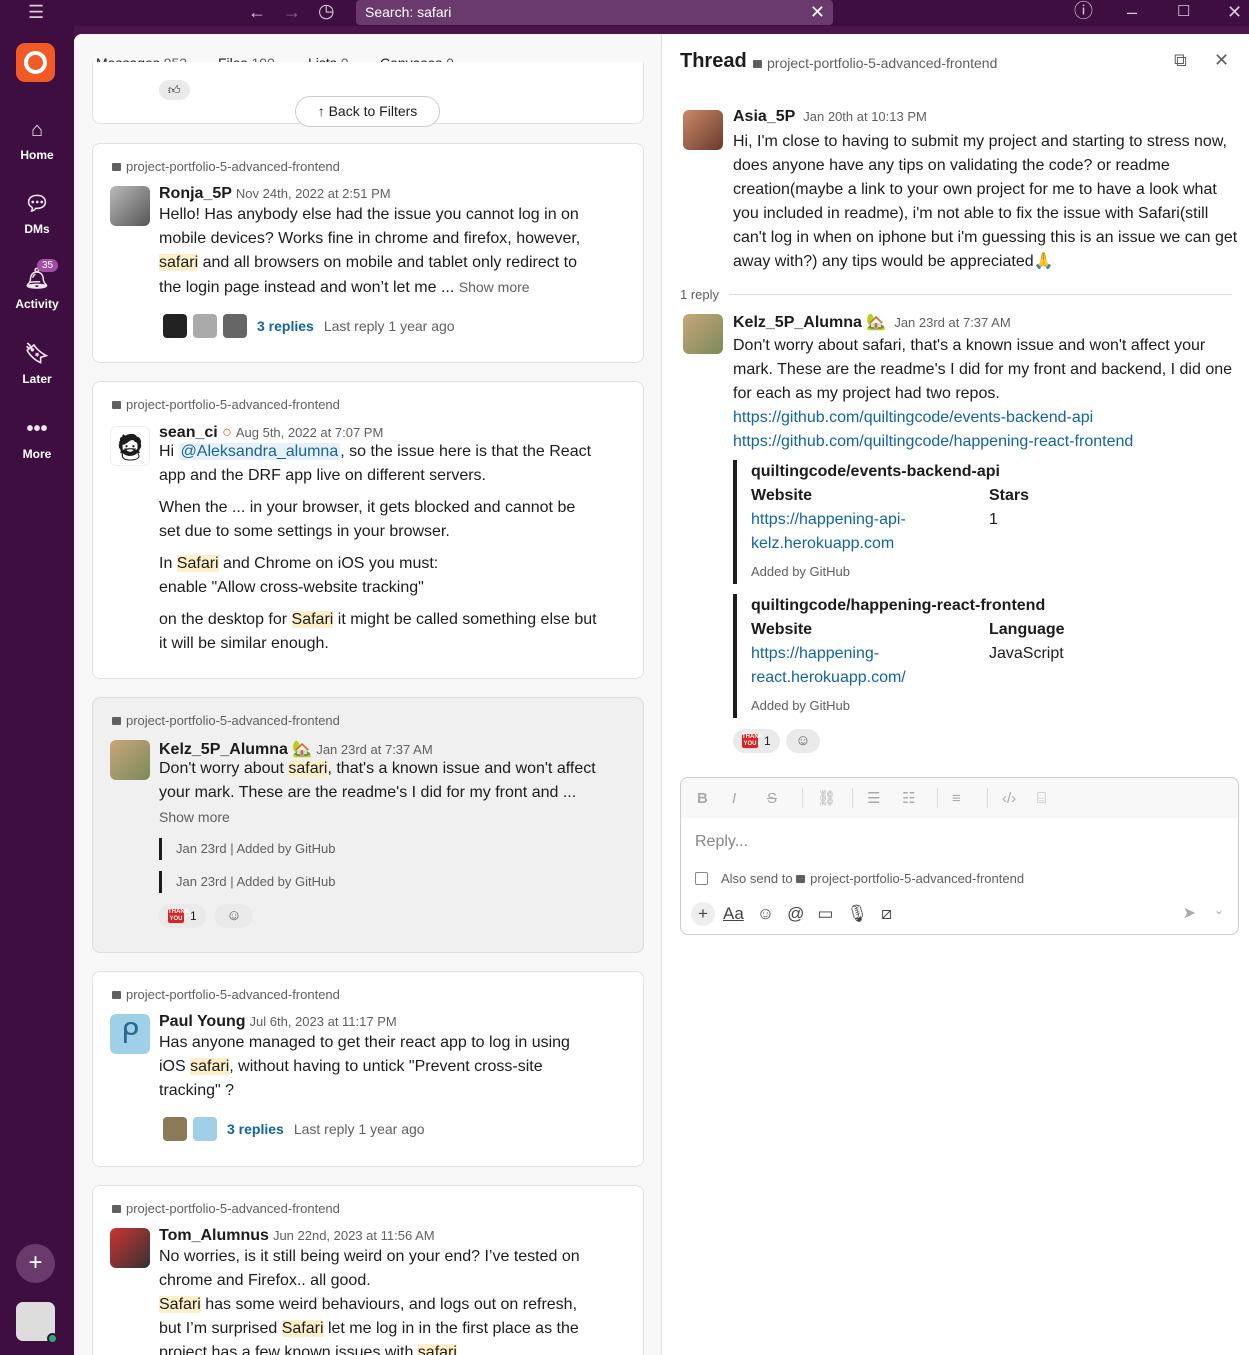 This screenshot has width=1249, height=1355. Describe the element at coordinates (37, 364) in the screenshot. I see `rail-later: 🔖︎ Later` at that location.